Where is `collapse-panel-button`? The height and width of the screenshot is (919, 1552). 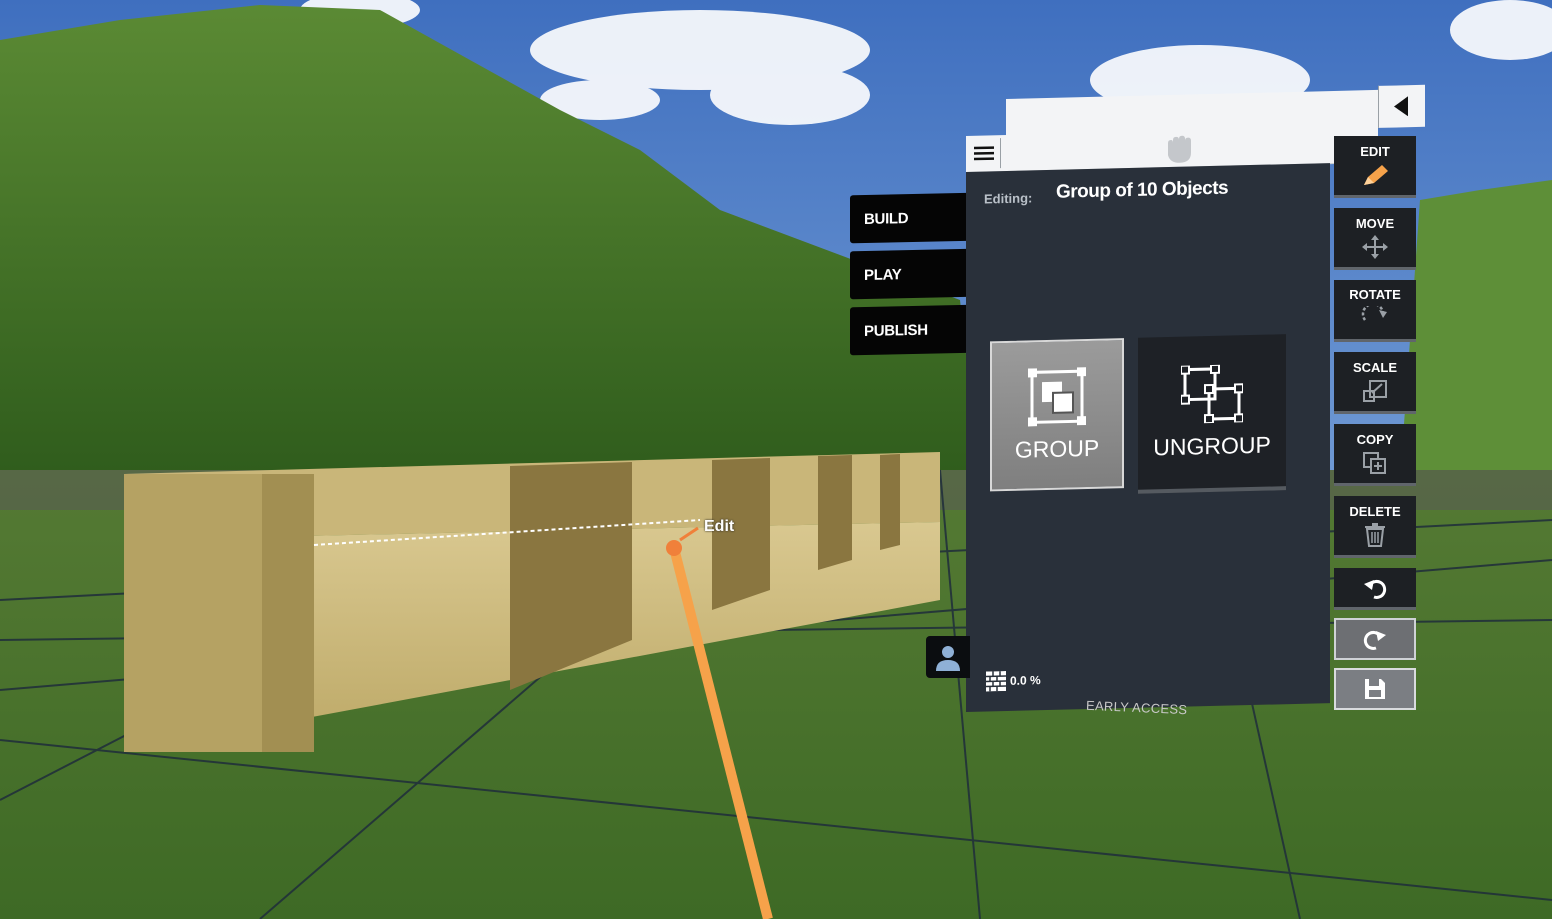 collapse-panel-button is located at coordinates (1401, 106).